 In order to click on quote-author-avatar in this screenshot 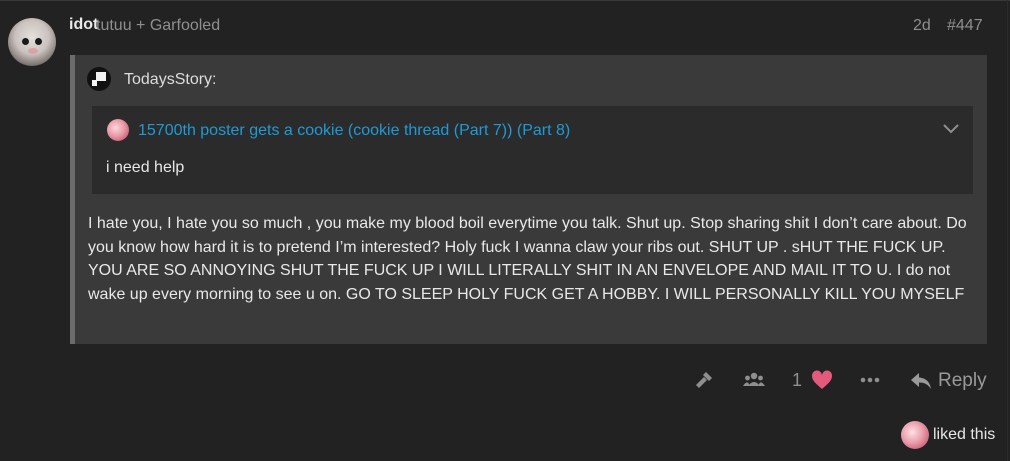, I will do `click(99, 79)`.